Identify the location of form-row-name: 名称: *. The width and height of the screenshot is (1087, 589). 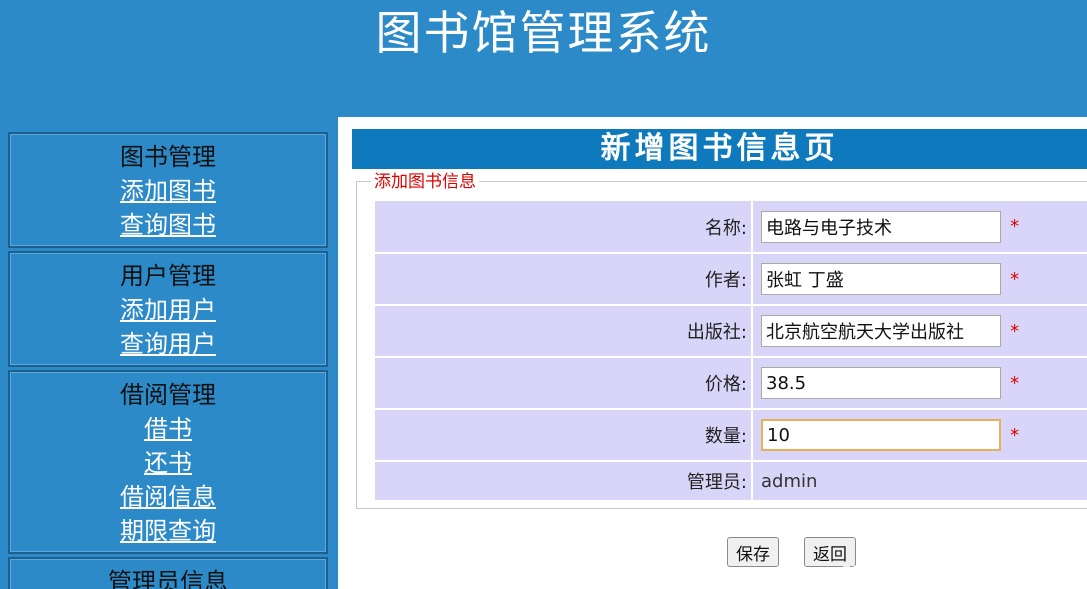
(731, 227).